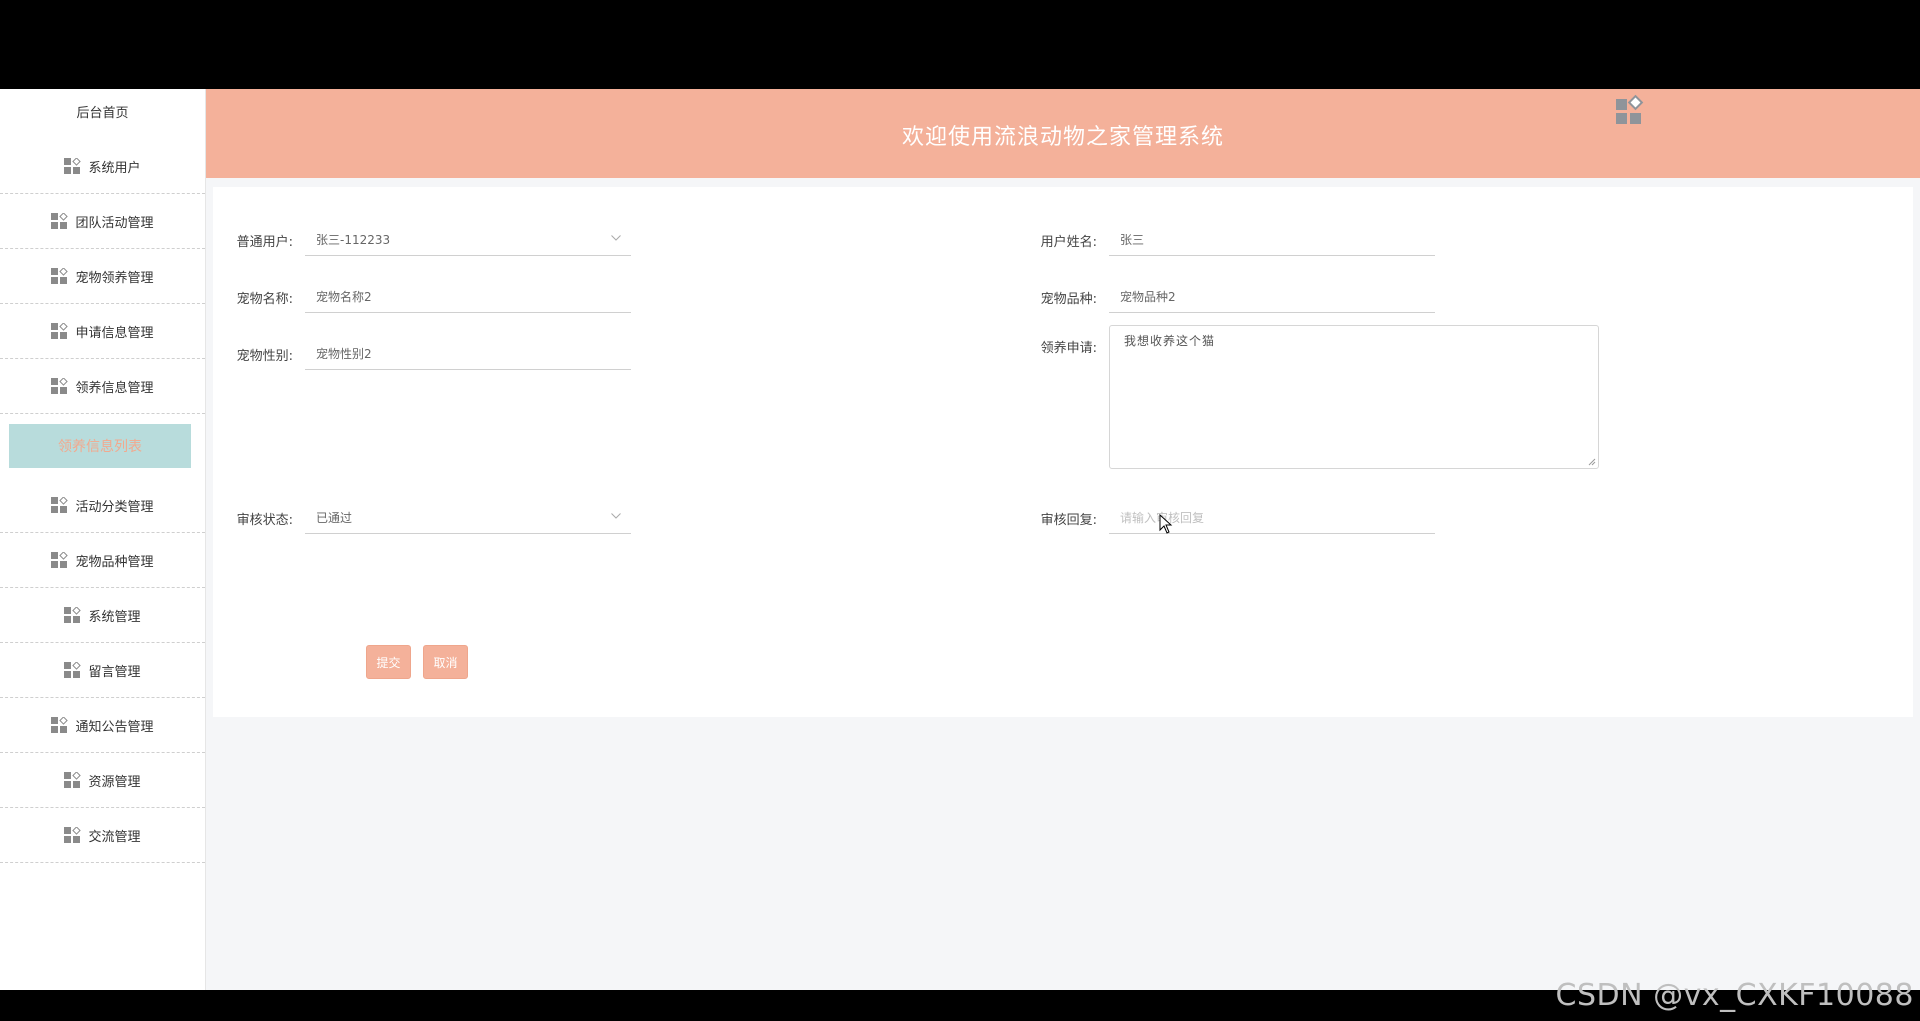 The width and height of the screenshot is (1920, 1021). Describe the element at coordinates (114, 782) in the screenshot. I see `sidebar-item-label: 资源管理` at that location.